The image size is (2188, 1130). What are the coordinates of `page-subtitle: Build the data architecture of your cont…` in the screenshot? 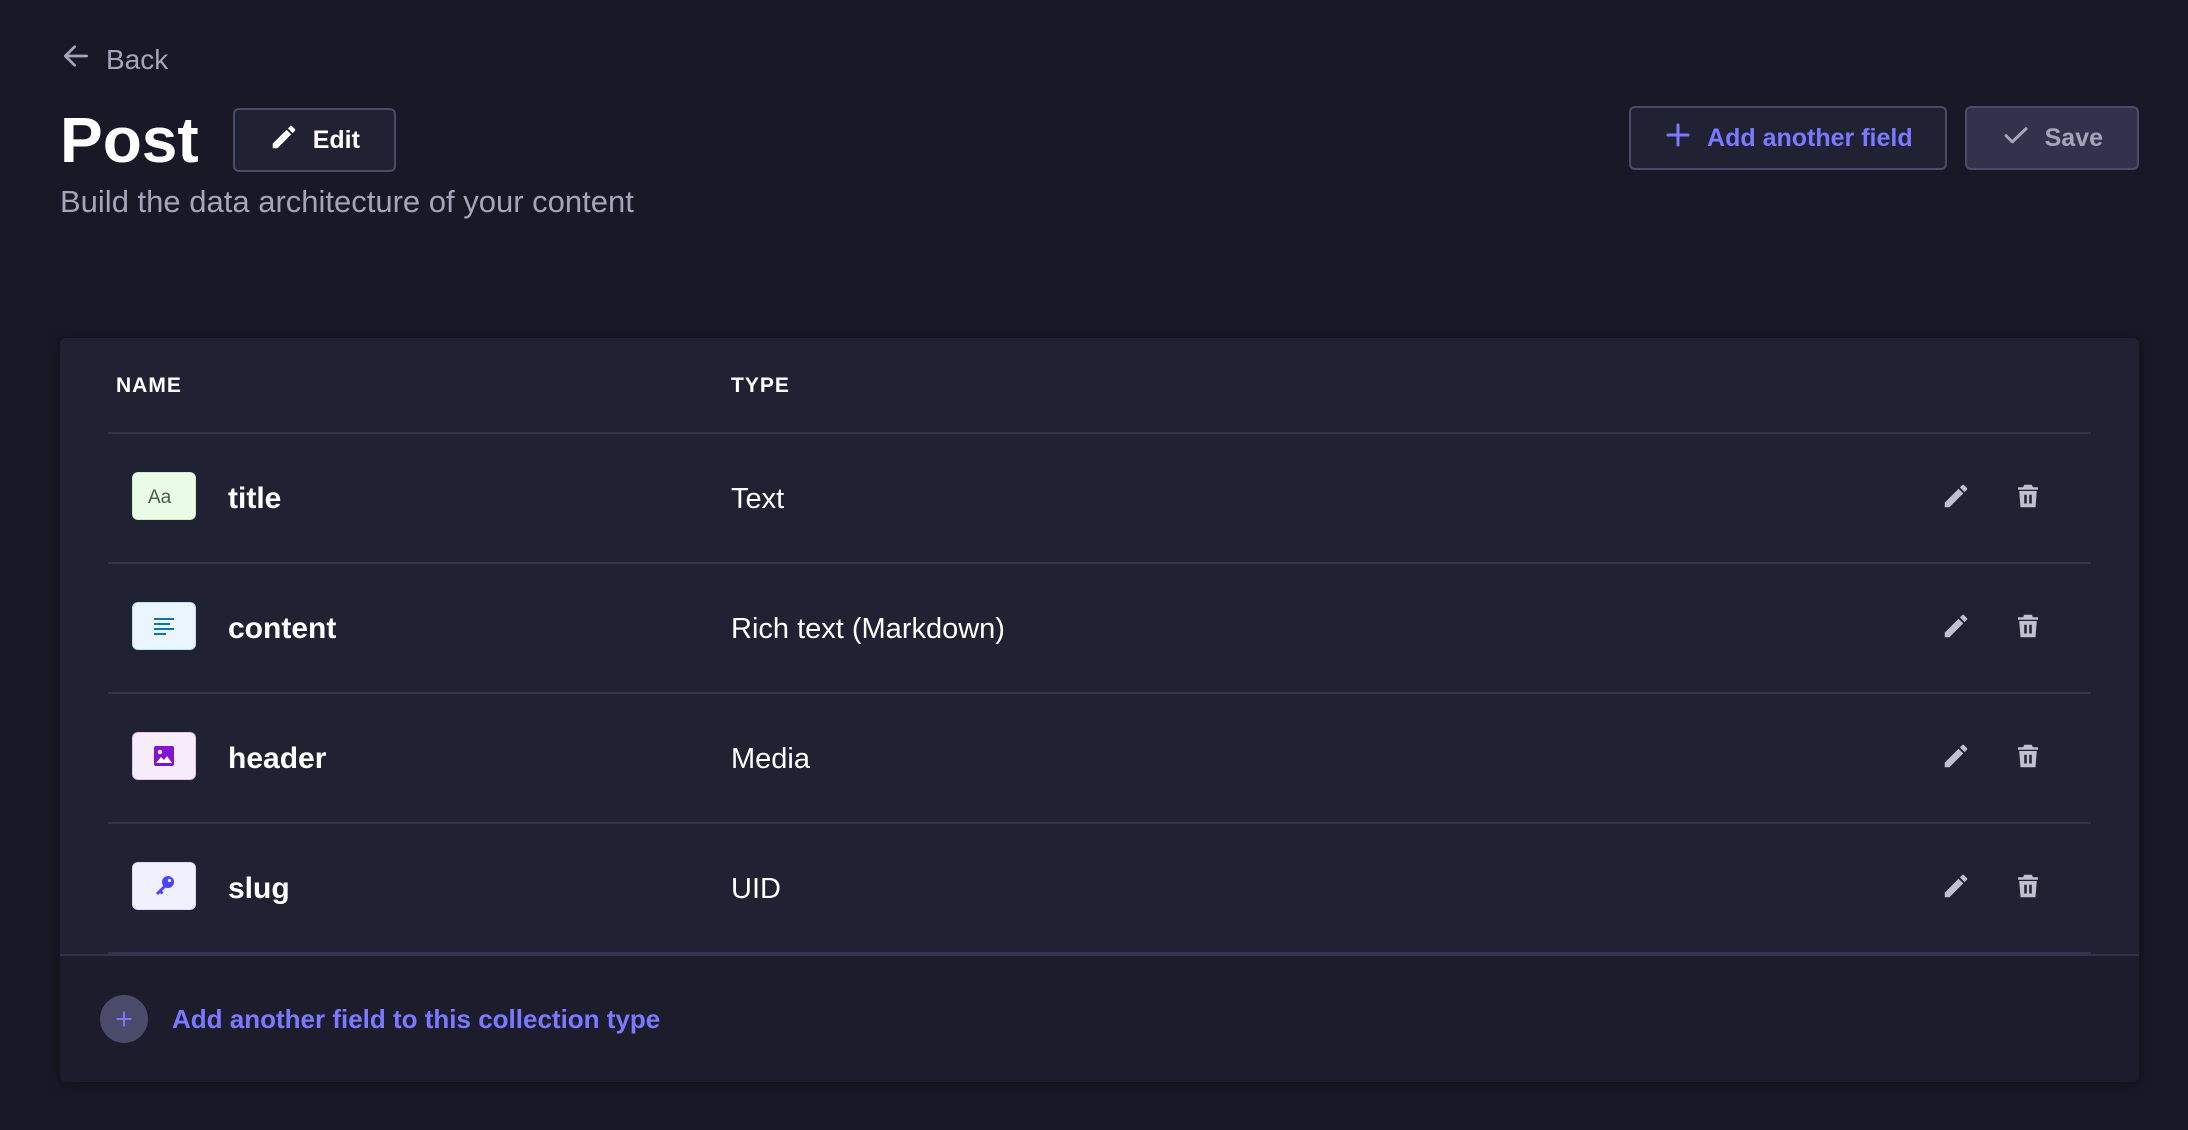 It's located at (347, 201).